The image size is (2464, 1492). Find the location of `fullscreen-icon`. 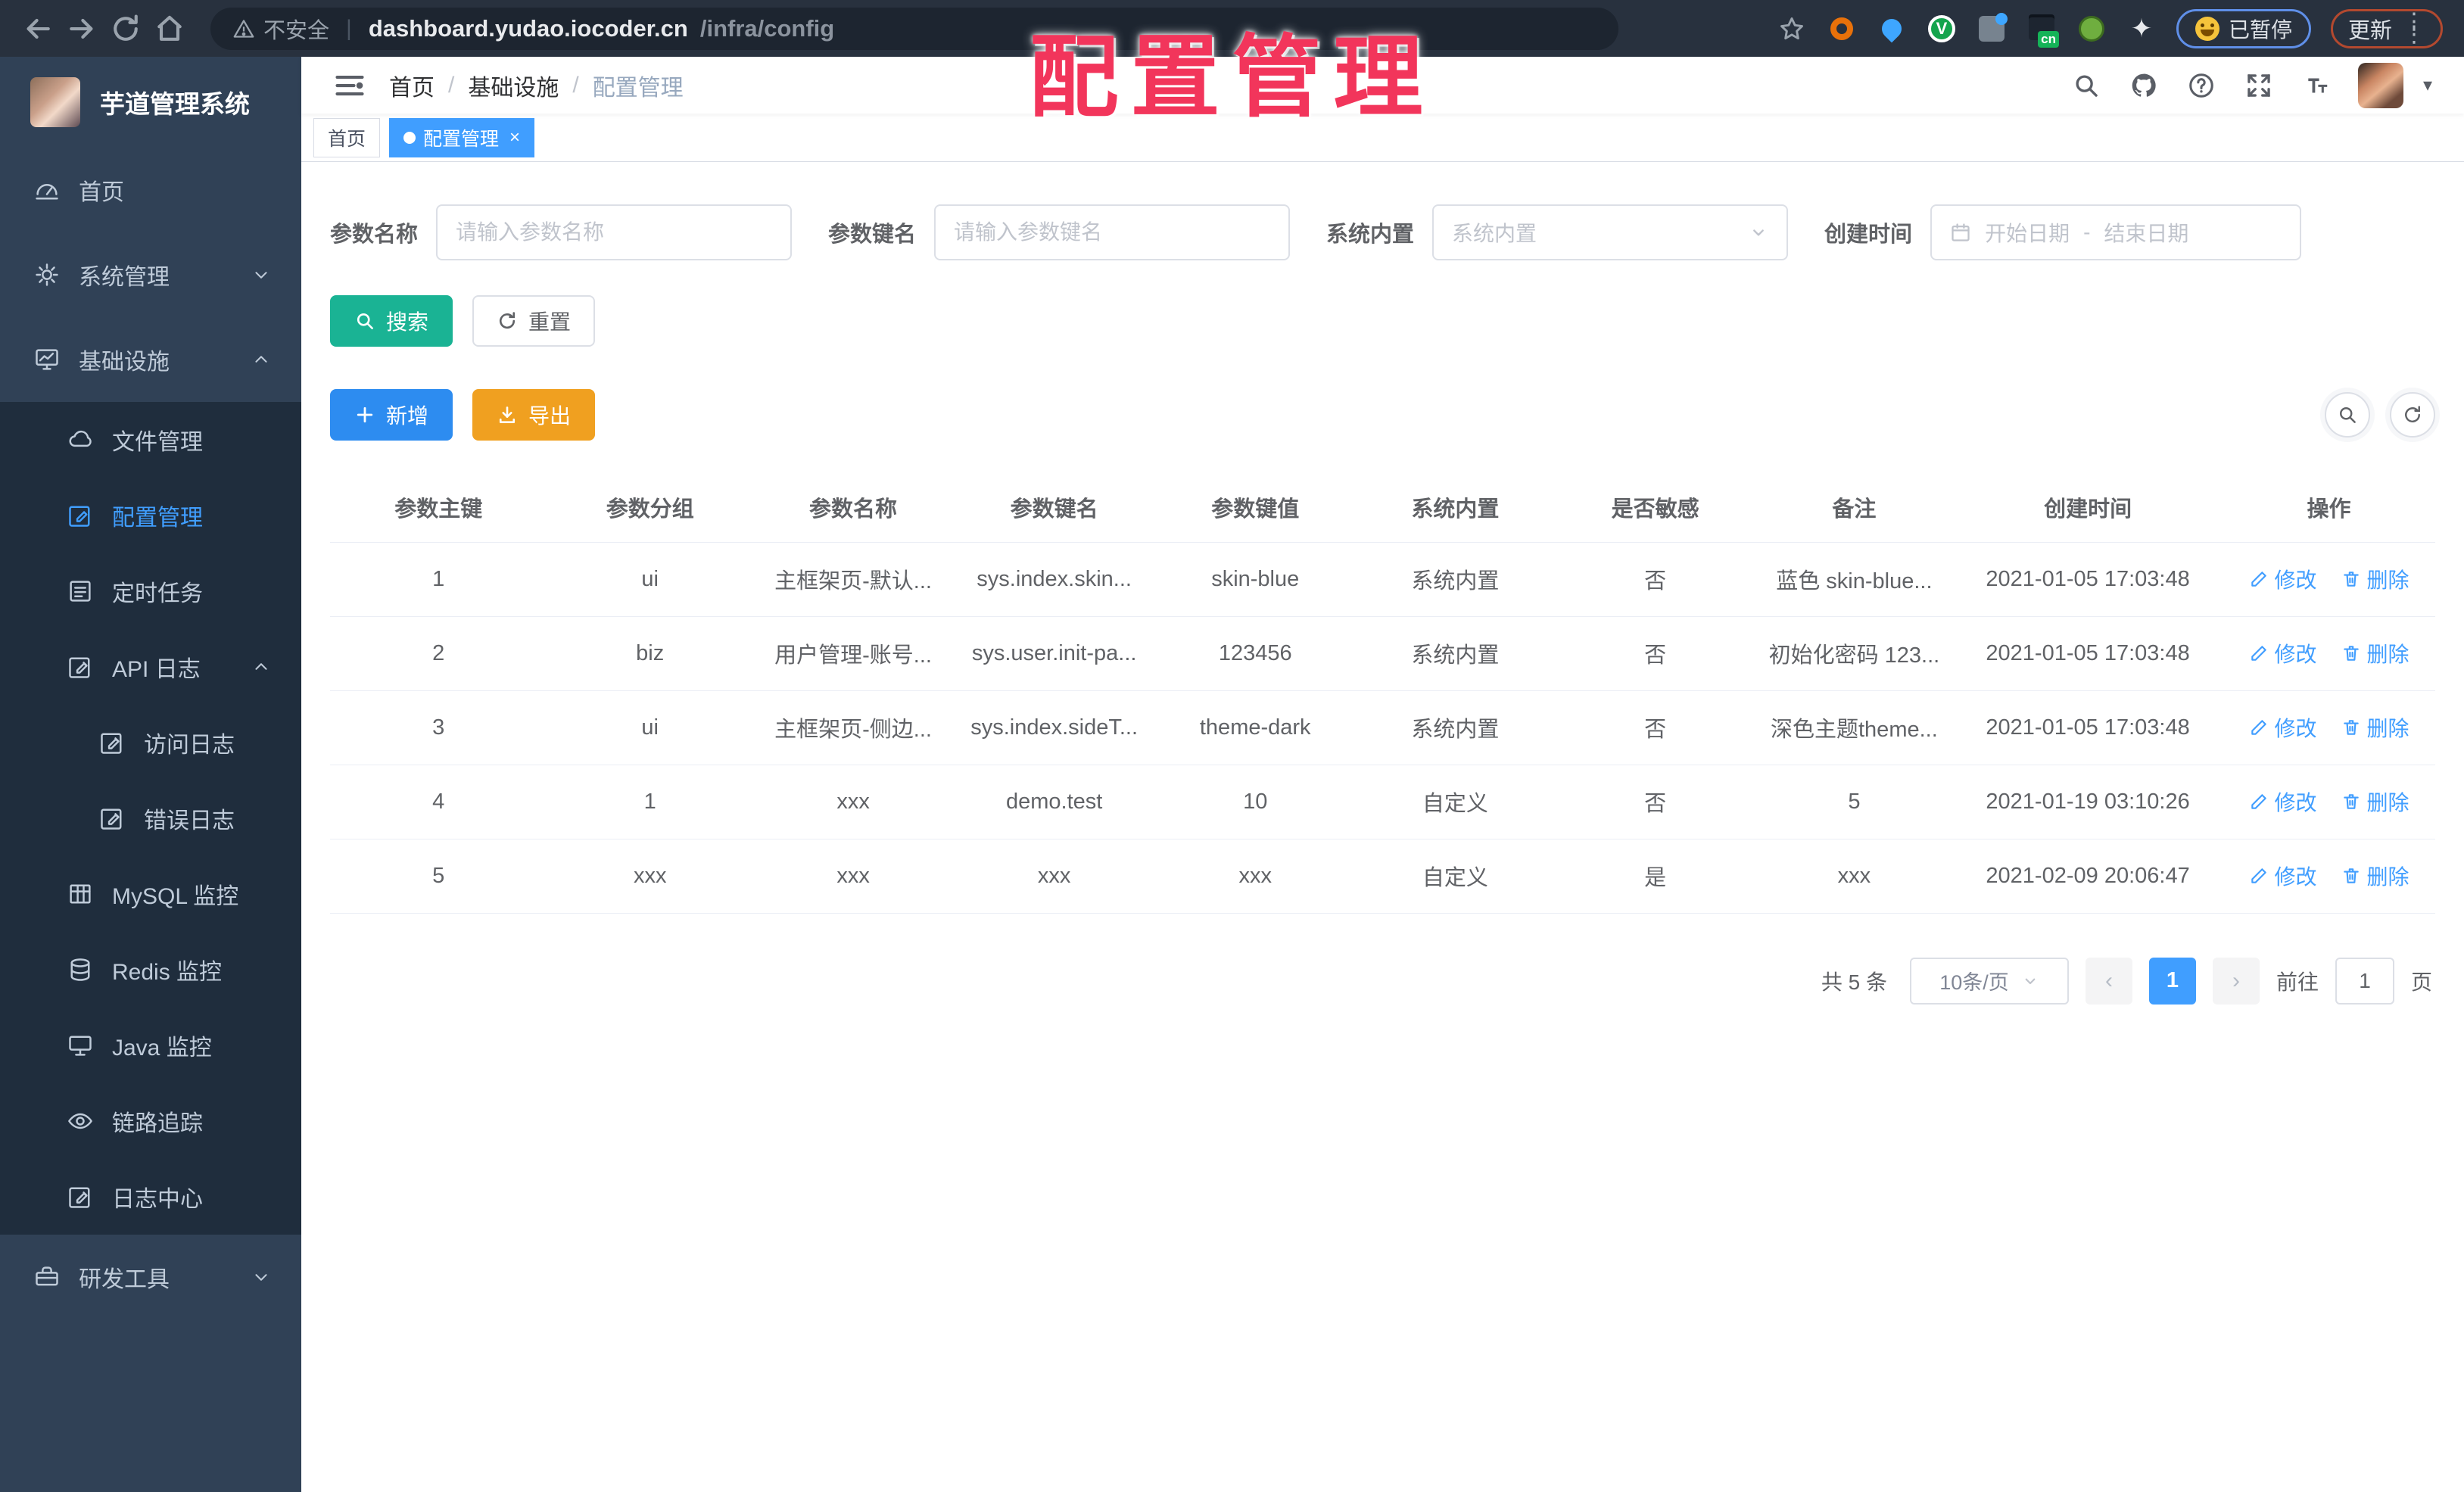

fullscreen-icon is located at coordinates (2259, 85).